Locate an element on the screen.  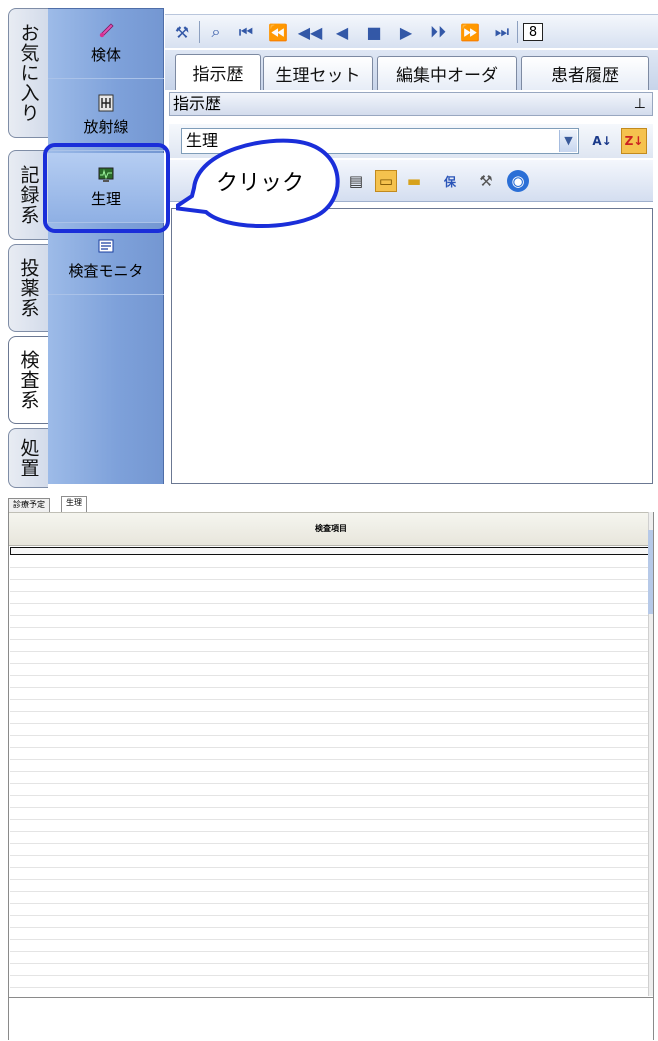
tab-label: 編集中オーダ is located at coordinates (447, 76).